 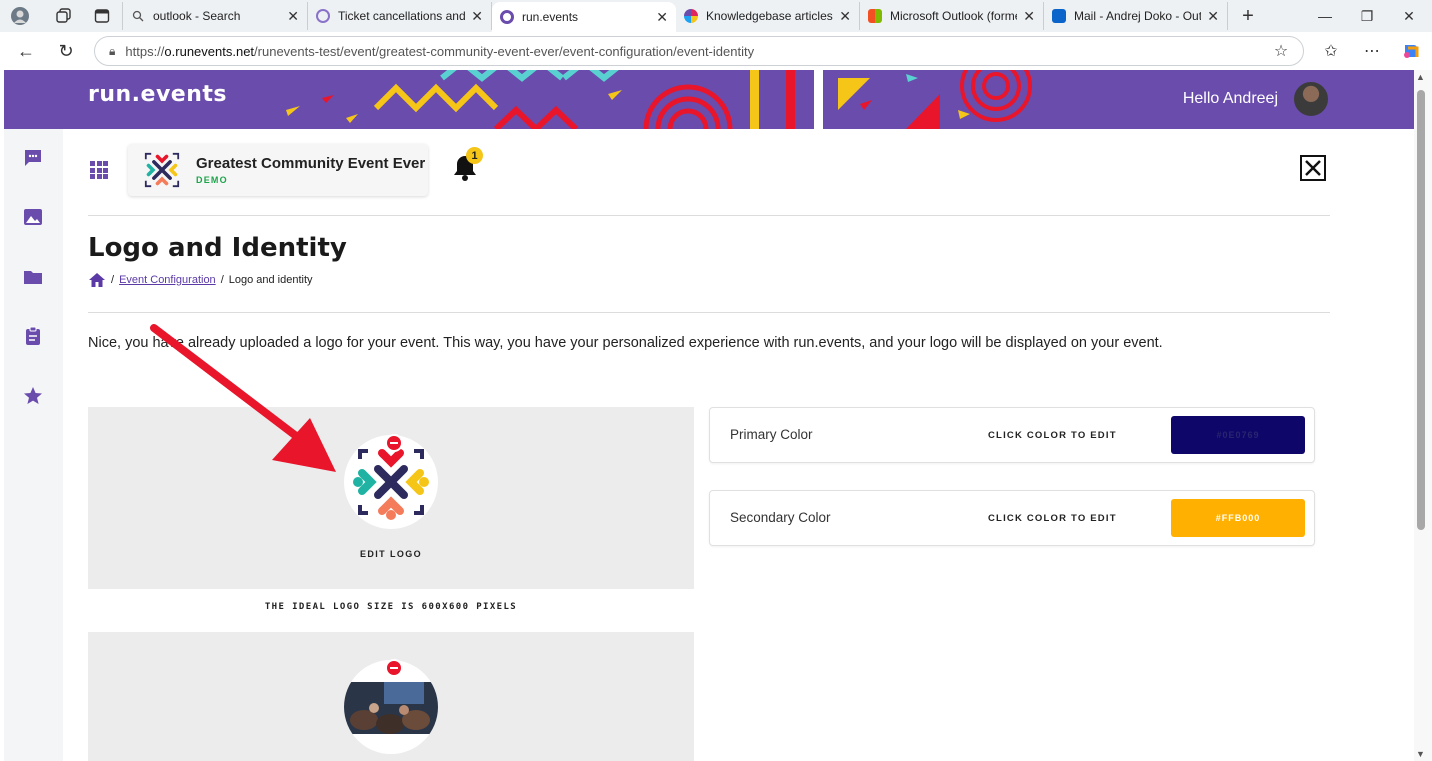 What do you see at coordinates (550, 17) in the screenshot?
I see `tab-title: run.events` at bounding box center [550, 17].